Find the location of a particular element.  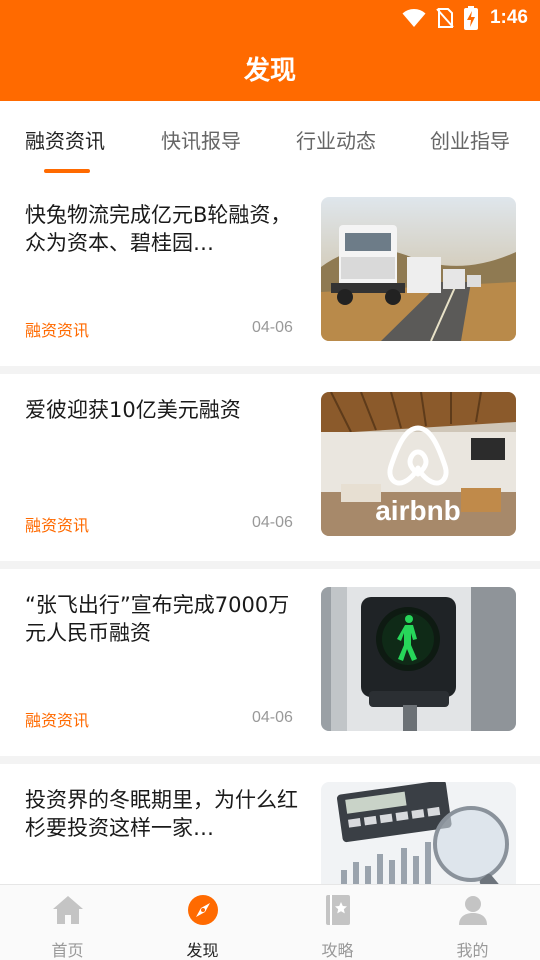

home-icon is located at coordinates (67, 910).